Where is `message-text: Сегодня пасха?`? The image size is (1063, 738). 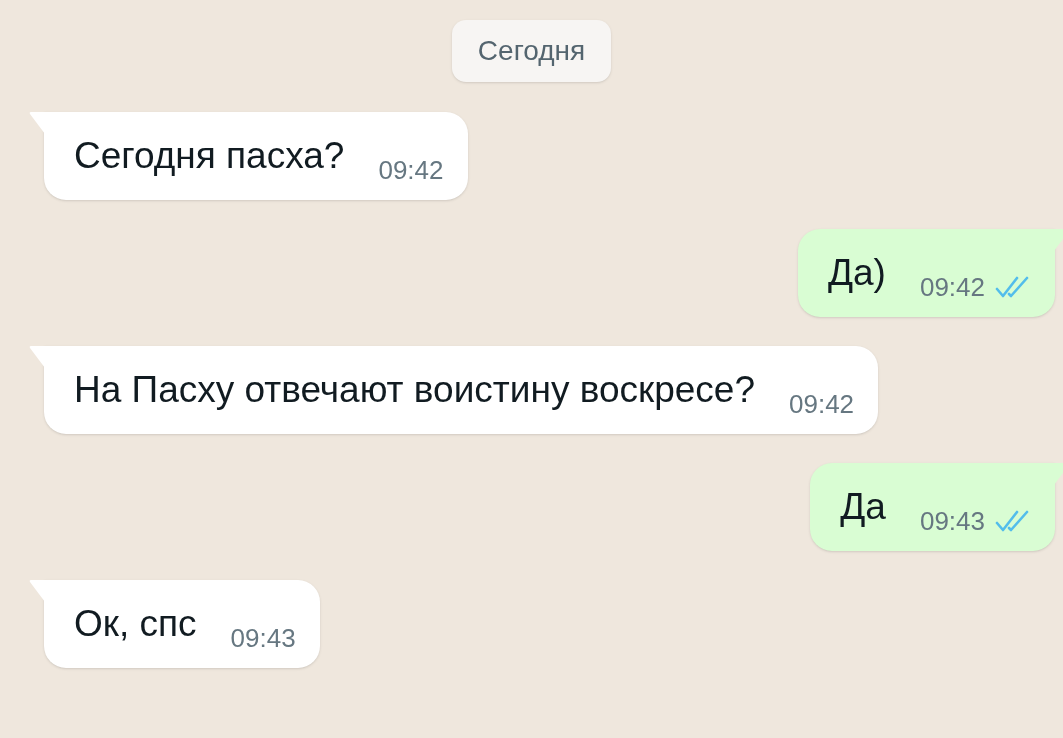 message-text: Сегодня пасха? is located at coordinates (209, 156).